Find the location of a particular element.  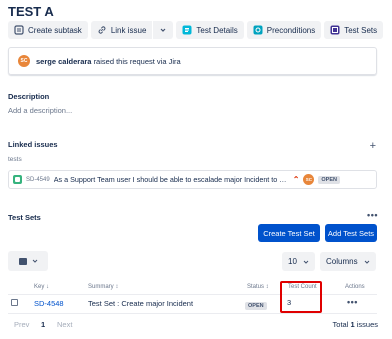

view-mode-select is located at coordinates (28, 261).